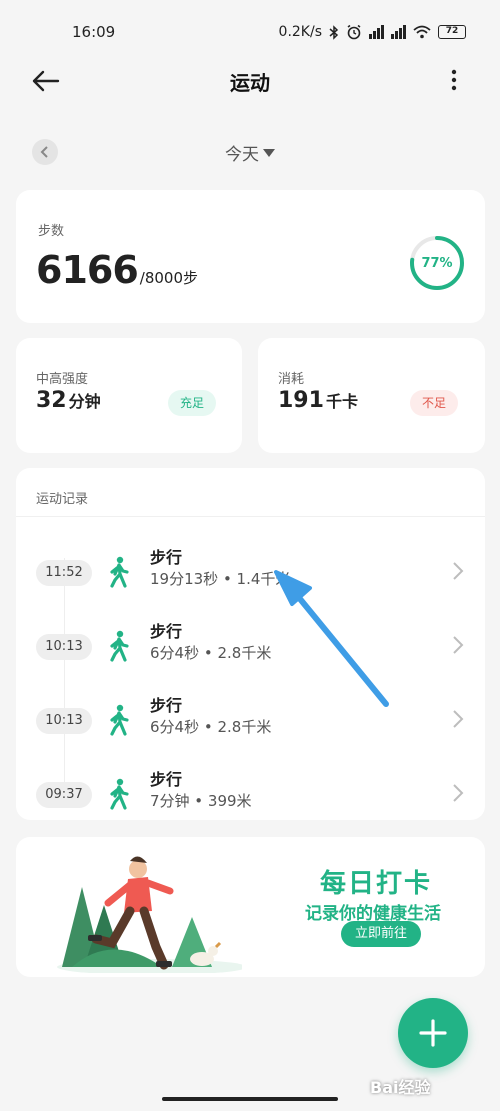  I want to click on intensity-card: 中高强度 32 分钟 充足, so click(129, 395).